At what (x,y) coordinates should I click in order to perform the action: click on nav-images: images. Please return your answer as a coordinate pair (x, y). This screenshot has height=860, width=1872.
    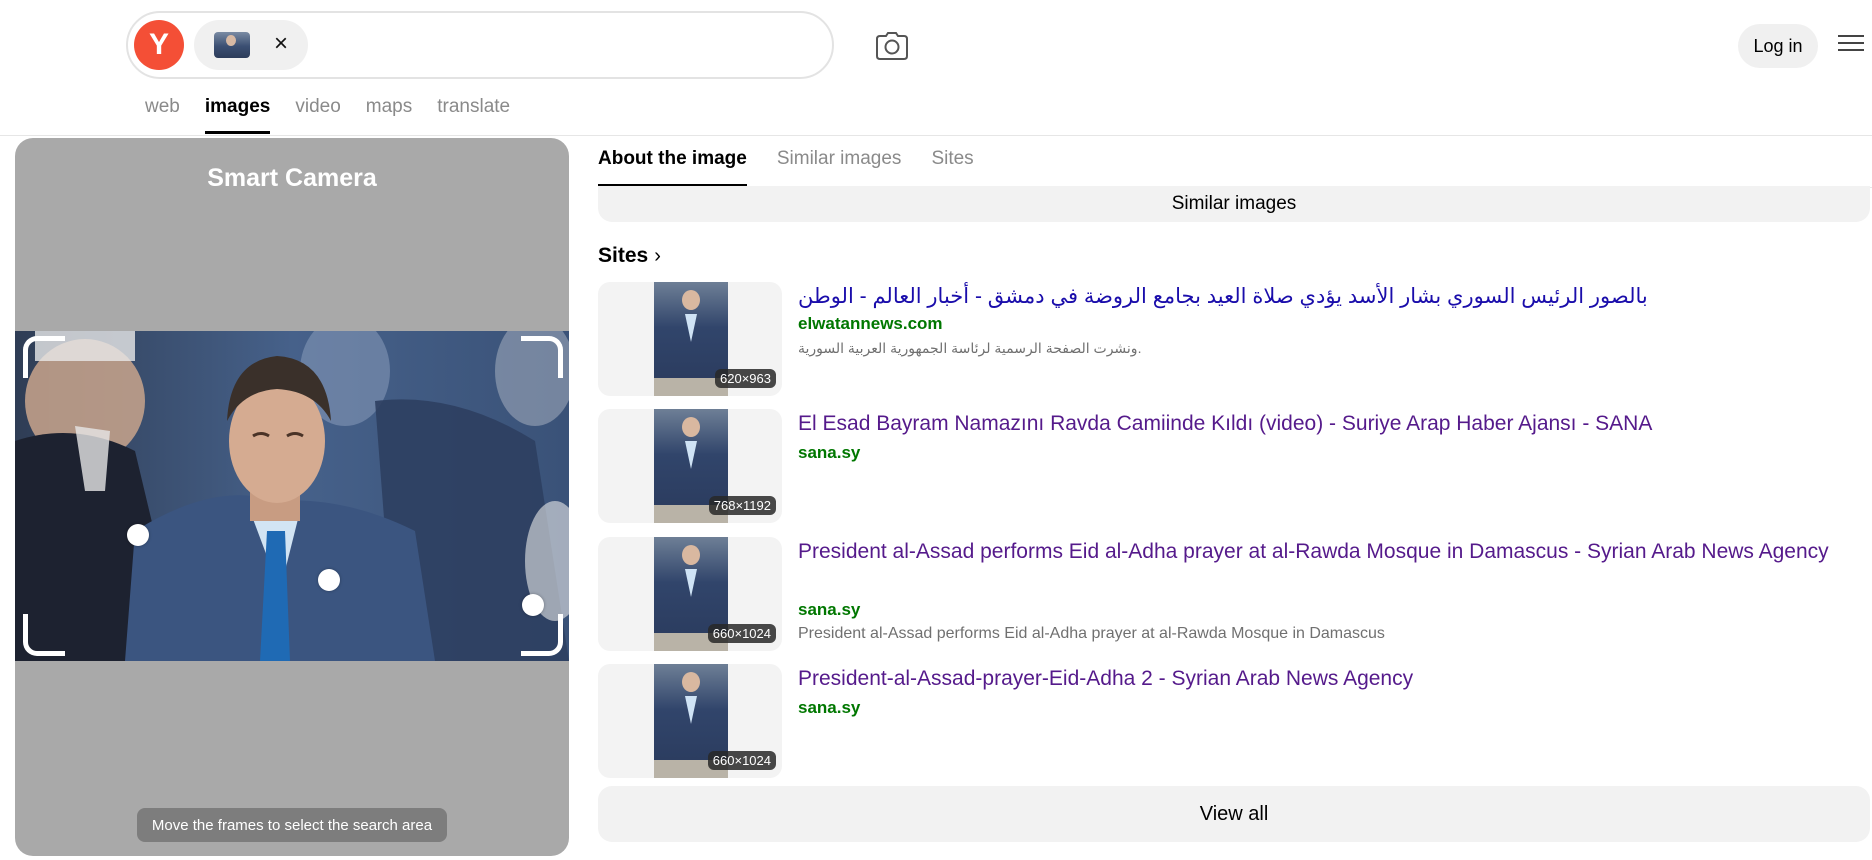
    Looking at the image, I should click on (237, 115).